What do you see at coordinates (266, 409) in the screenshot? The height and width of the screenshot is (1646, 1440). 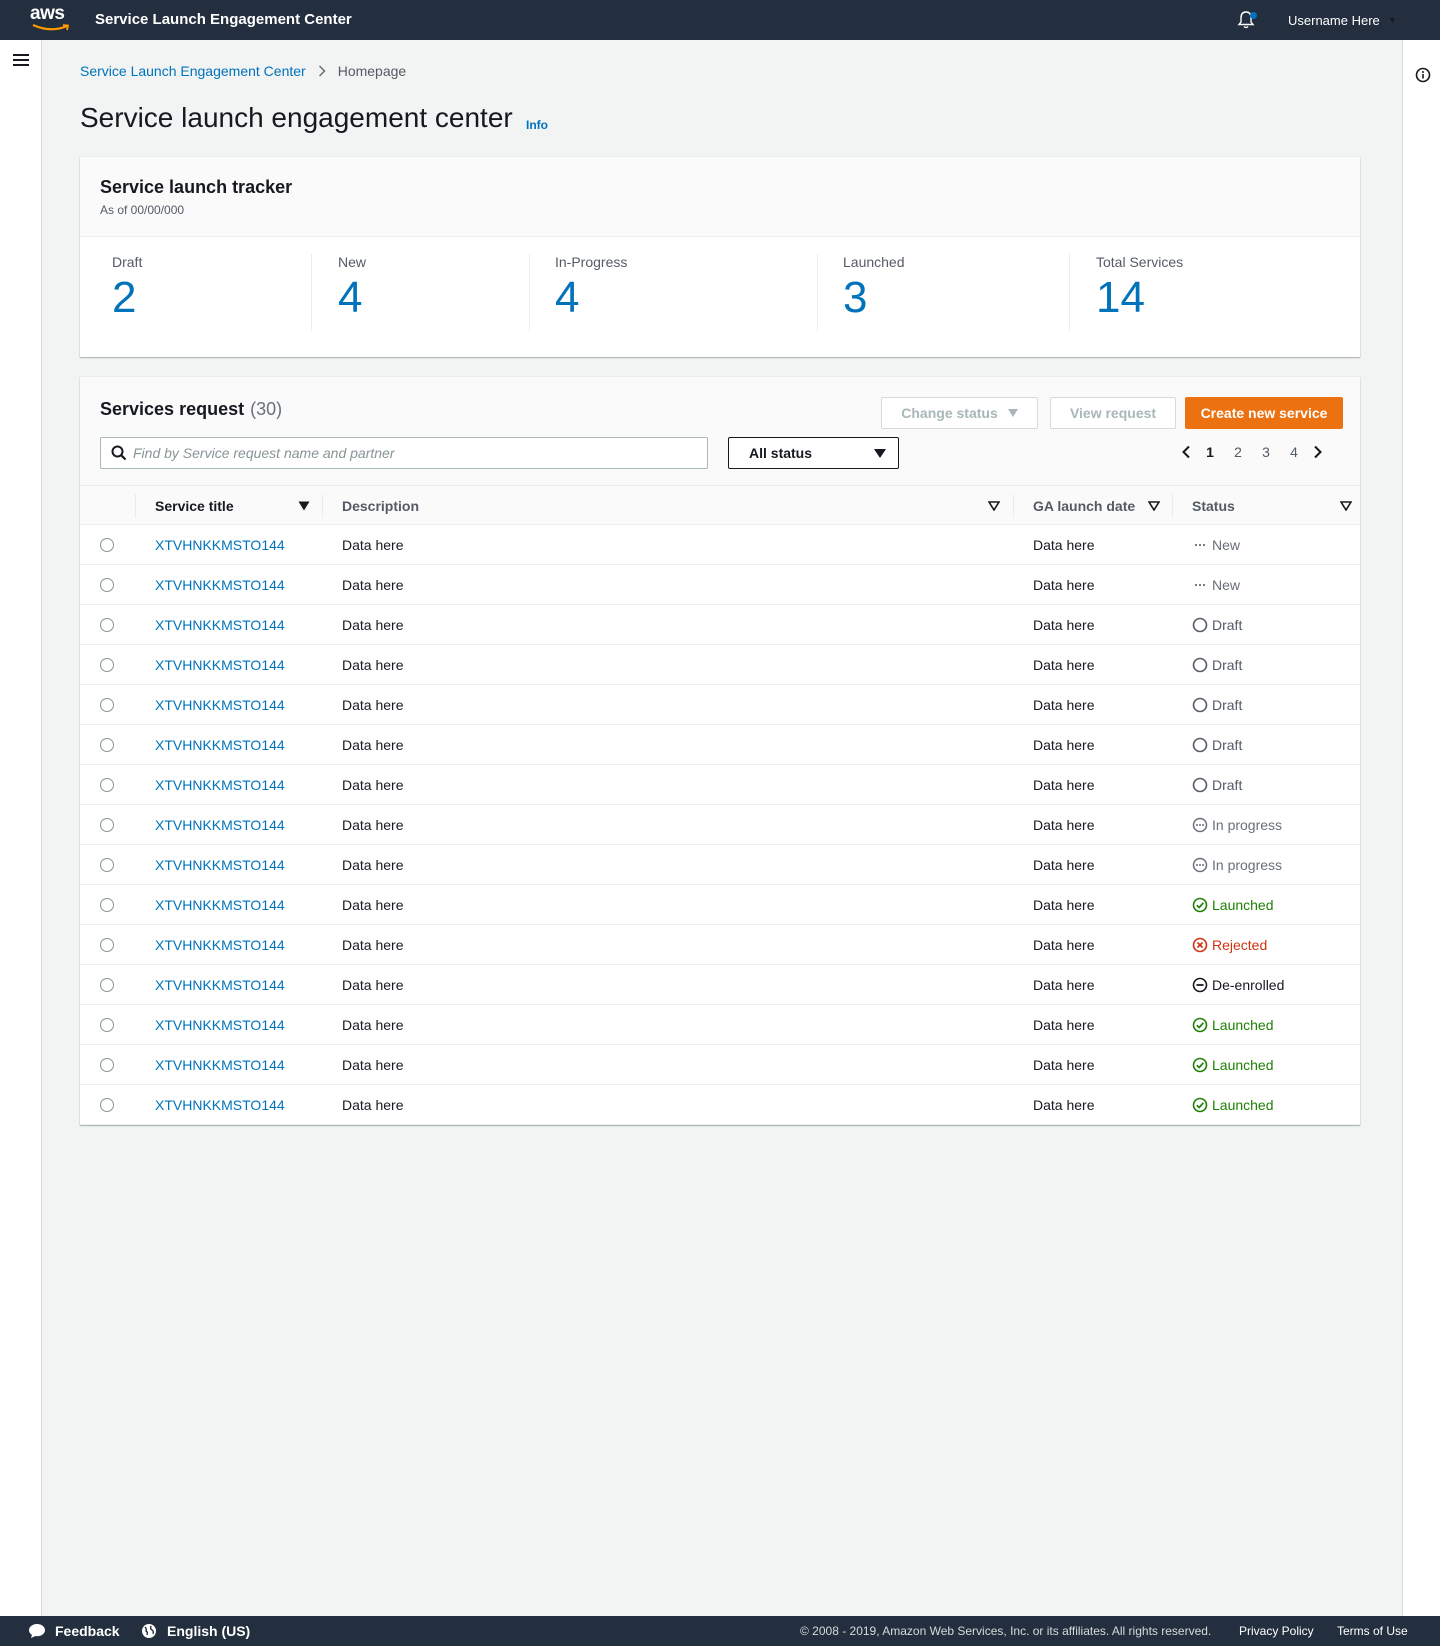 I see `services-count: (30)` at bounding box center [266, 409].